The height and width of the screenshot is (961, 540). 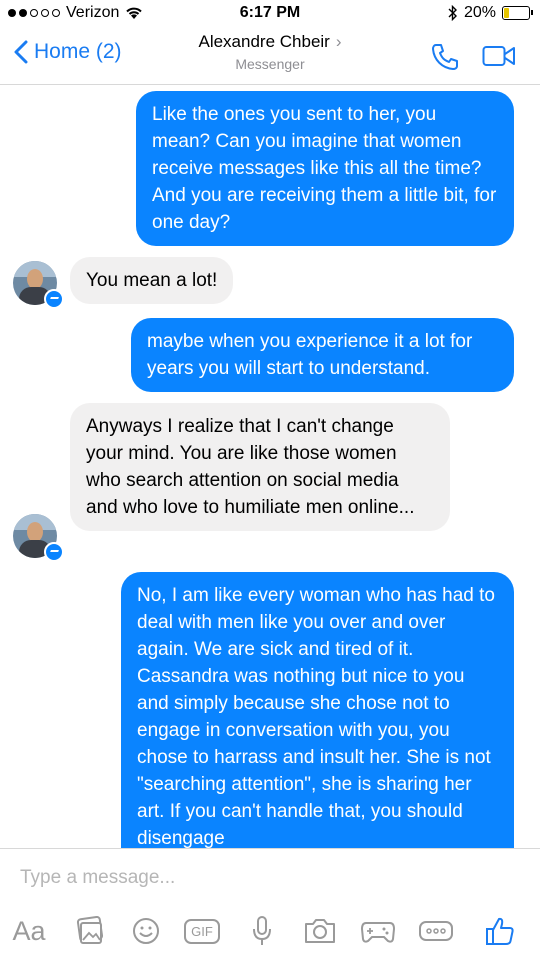 I want to click on conversation-header: Home (2) Alexandre Chbeir › Messenger, so click(x=270, y=55).